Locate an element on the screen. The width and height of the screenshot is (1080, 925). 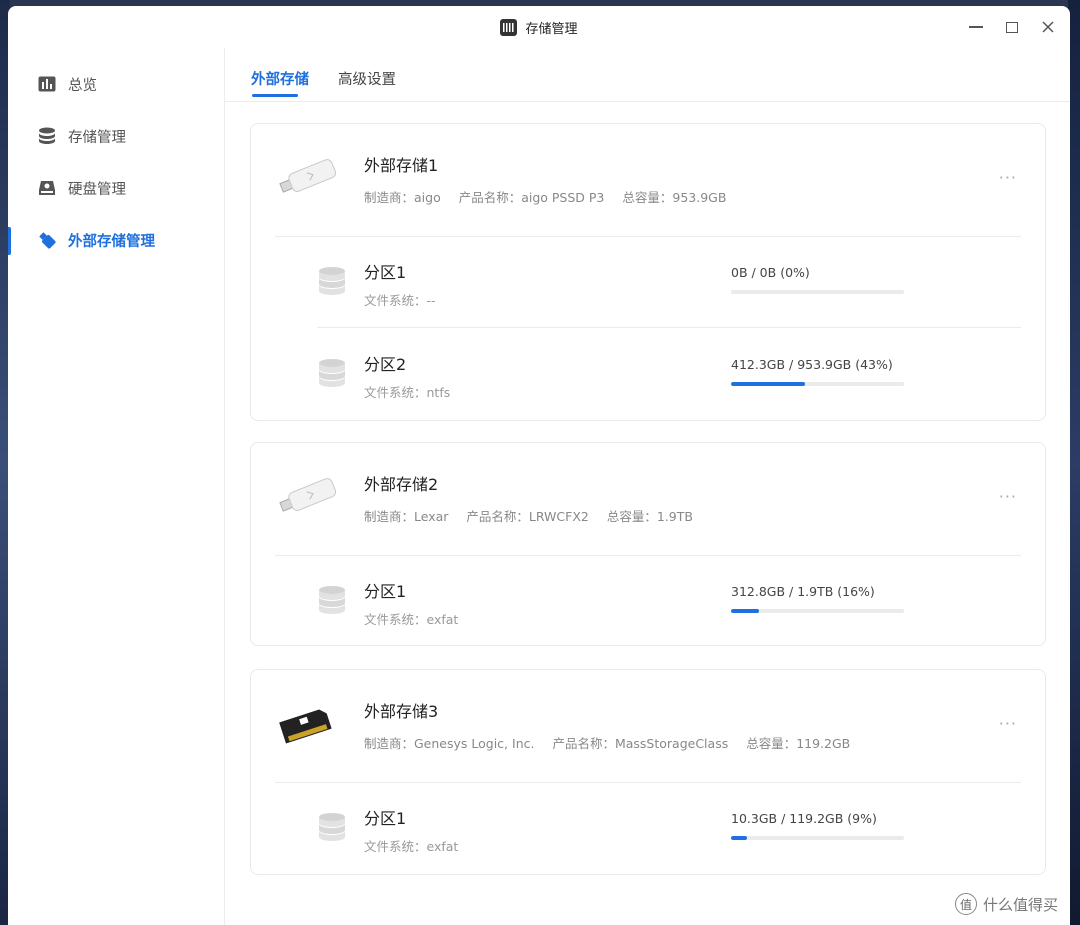
sidebar-item-overview: 总览 is located at coordinates (116, 84).